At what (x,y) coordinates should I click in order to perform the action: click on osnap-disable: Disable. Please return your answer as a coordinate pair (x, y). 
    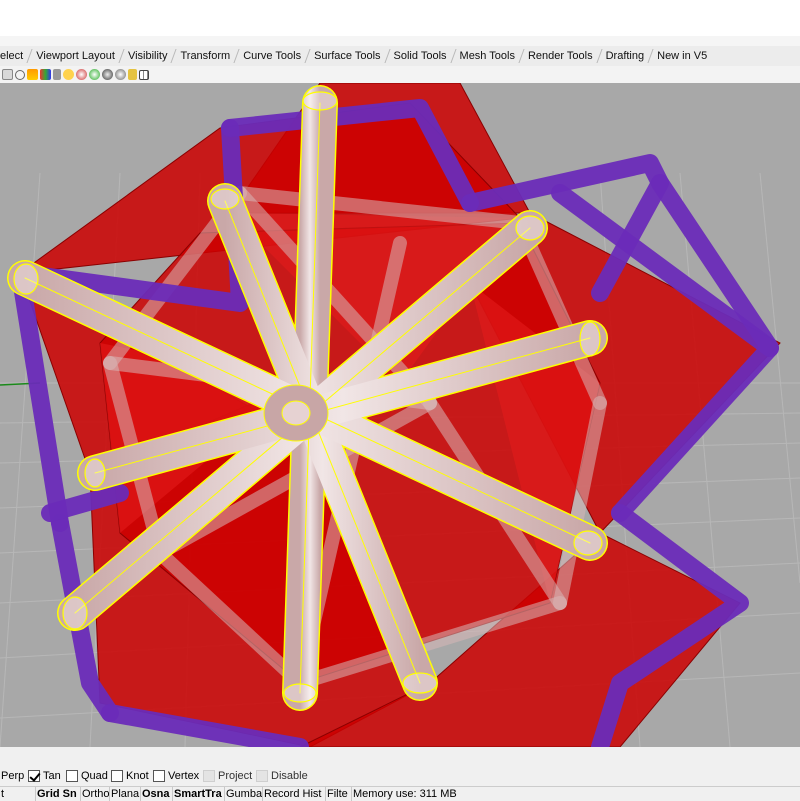
    Looking at the image, I should click on (282, 776).